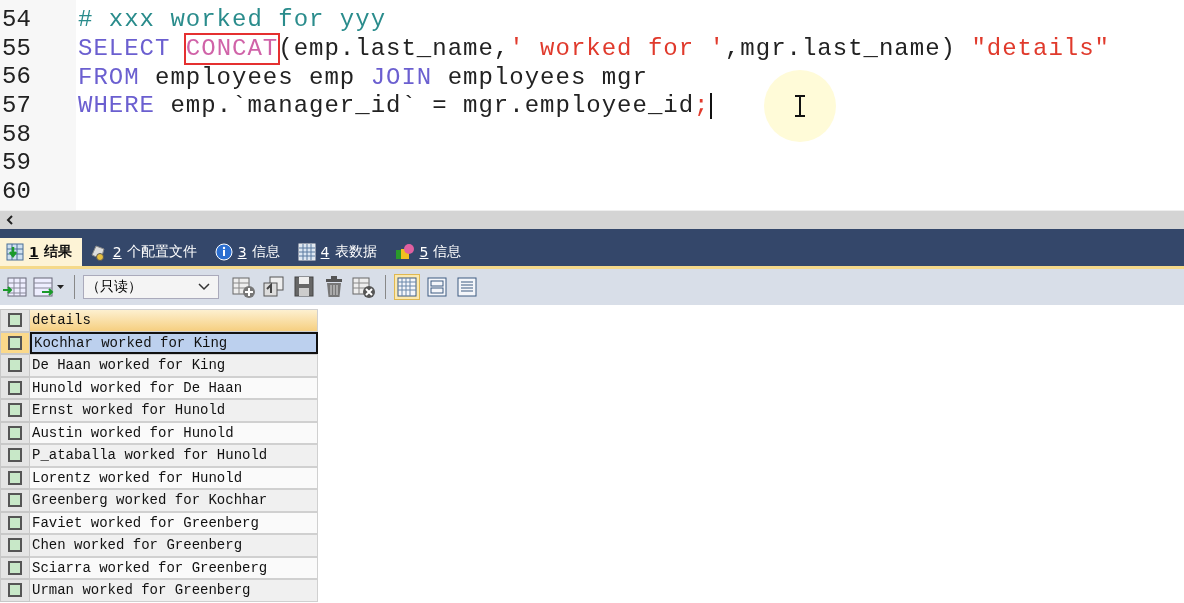  I want to click on scroll-left-icon, so click(10, 220).